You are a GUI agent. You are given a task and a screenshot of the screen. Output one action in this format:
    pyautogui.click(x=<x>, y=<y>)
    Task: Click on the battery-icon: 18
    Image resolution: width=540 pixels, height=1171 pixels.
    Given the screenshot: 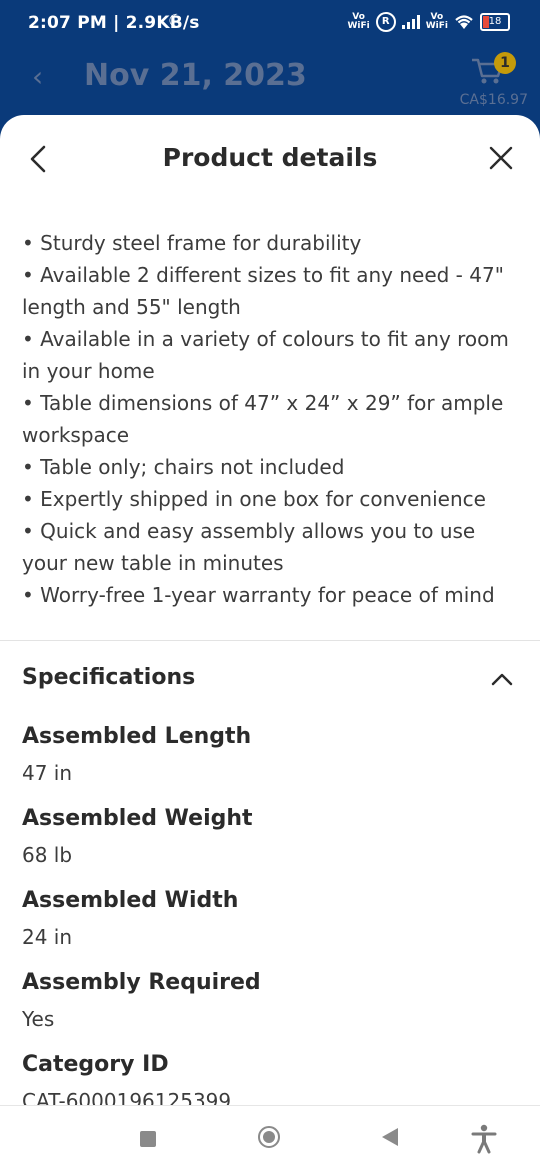 What is the action you would take?
    pyautogui.click(x=495, y=22)
    